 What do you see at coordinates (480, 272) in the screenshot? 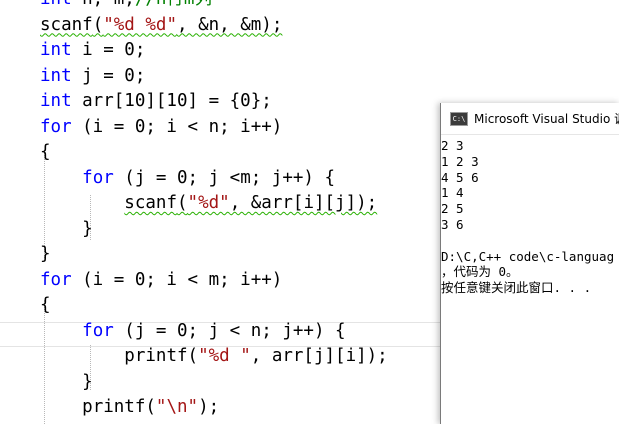
I see `console-output-line: ，代码为 0。` at bounding box center [480, 272].